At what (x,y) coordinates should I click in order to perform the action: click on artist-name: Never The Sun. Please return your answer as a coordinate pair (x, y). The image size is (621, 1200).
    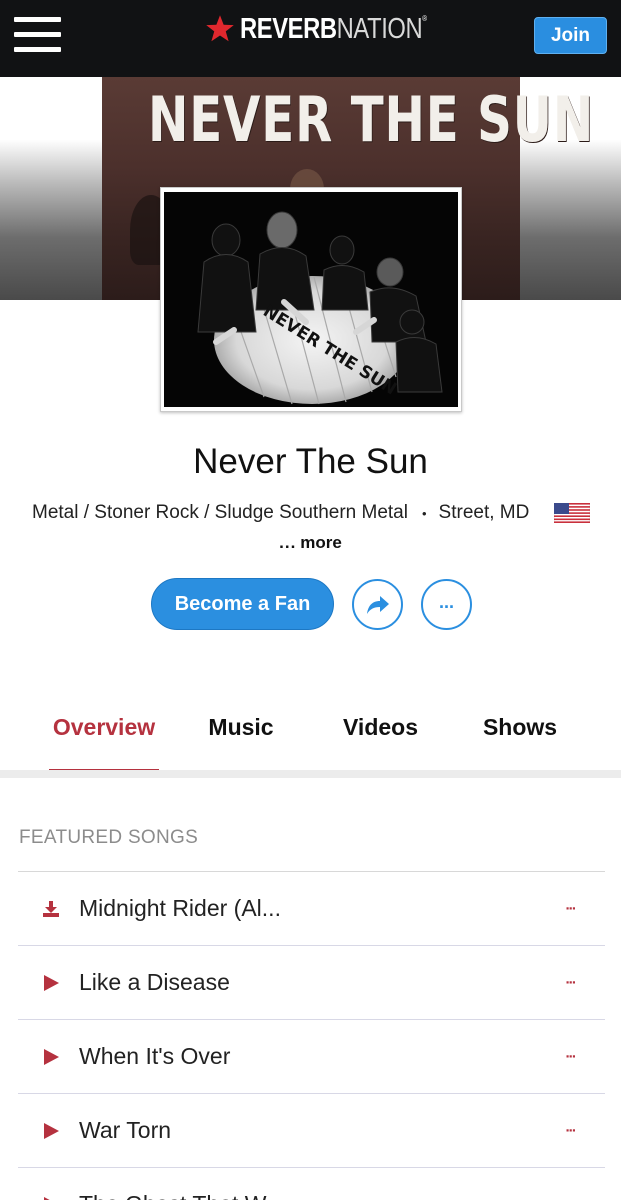
    Looking at the image, I should click on (310, 461).